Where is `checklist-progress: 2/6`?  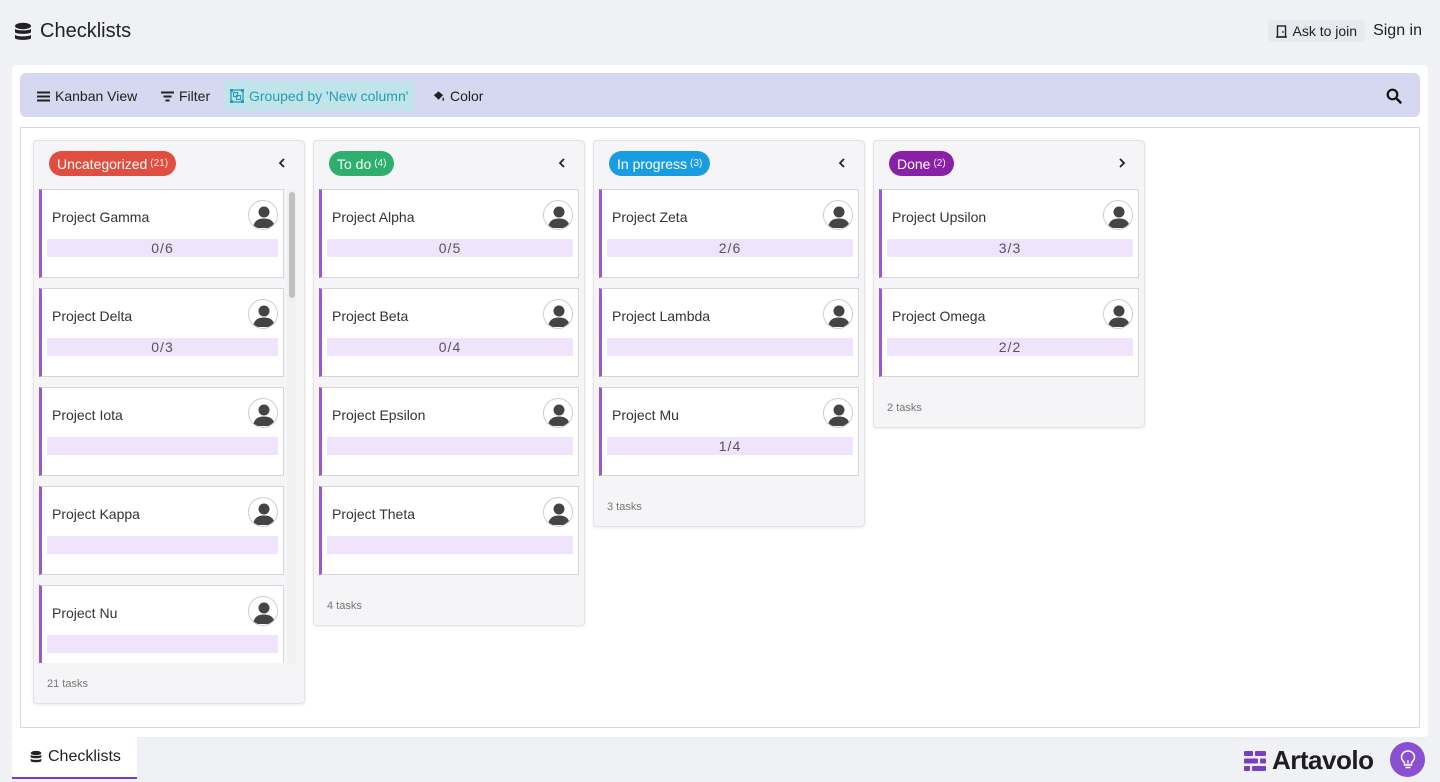 checklist-progress: 2/6 is located at coordinates (730, 248).